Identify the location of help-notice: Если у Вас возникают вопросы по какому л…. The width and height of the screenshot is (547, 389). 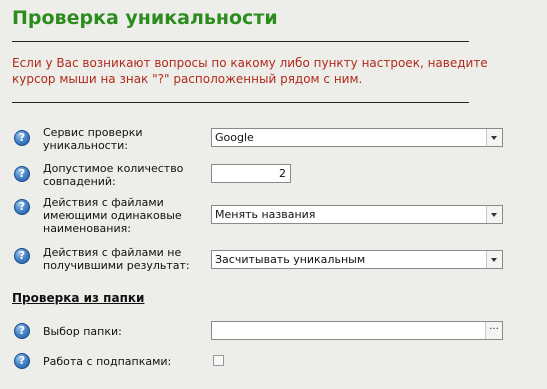
(250, 71).